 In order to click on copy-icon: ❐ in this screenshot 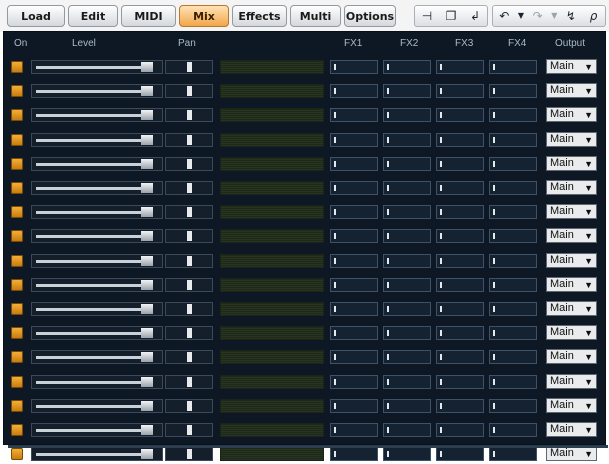, I will do `click(451, 16)`.